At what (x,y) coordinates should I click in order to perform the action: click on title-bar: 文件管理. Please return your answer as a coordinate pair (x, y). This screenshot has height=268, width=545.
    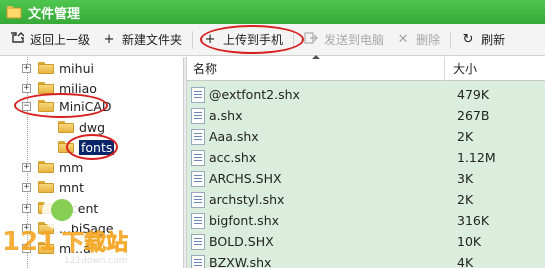
    Looking at the image, I should click on (272, 12).